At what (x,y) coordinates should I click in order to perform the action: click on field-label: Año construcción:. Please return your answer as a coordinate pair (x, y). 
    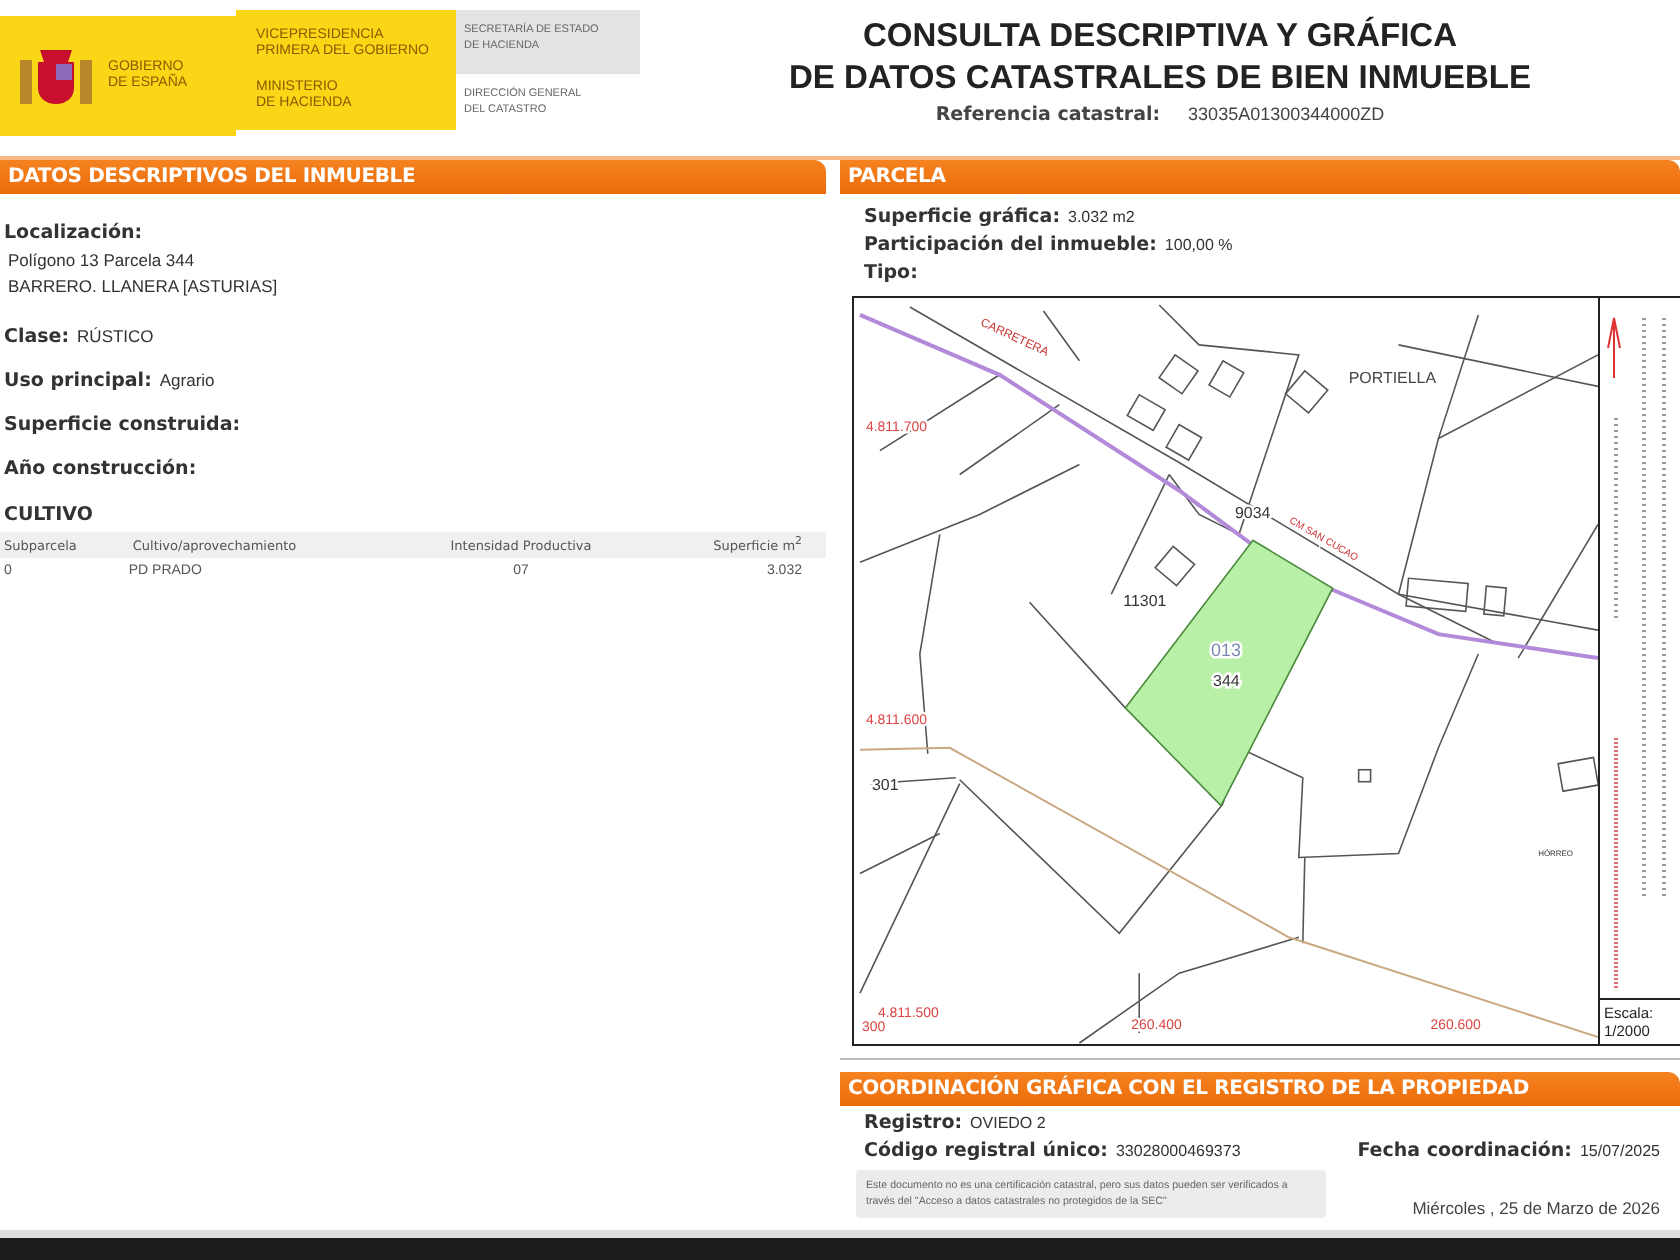
    Looking at the image, I should click on (100, 469).